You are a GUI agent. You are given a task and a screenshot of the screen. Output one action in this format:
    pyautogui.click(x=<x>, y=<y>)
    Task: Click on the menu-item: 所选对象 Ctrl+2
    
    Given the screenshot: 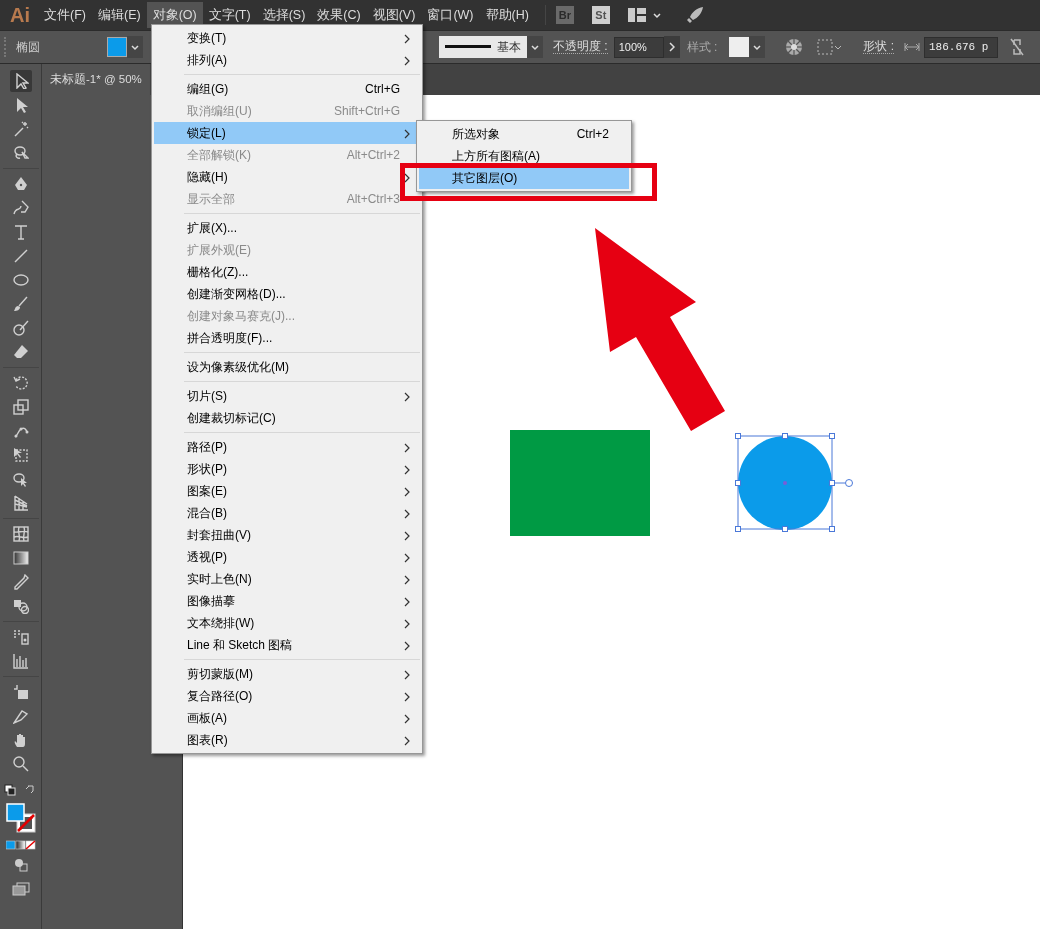 What is the action you would take?
    pyautogui.click(x=524, y=134)
    